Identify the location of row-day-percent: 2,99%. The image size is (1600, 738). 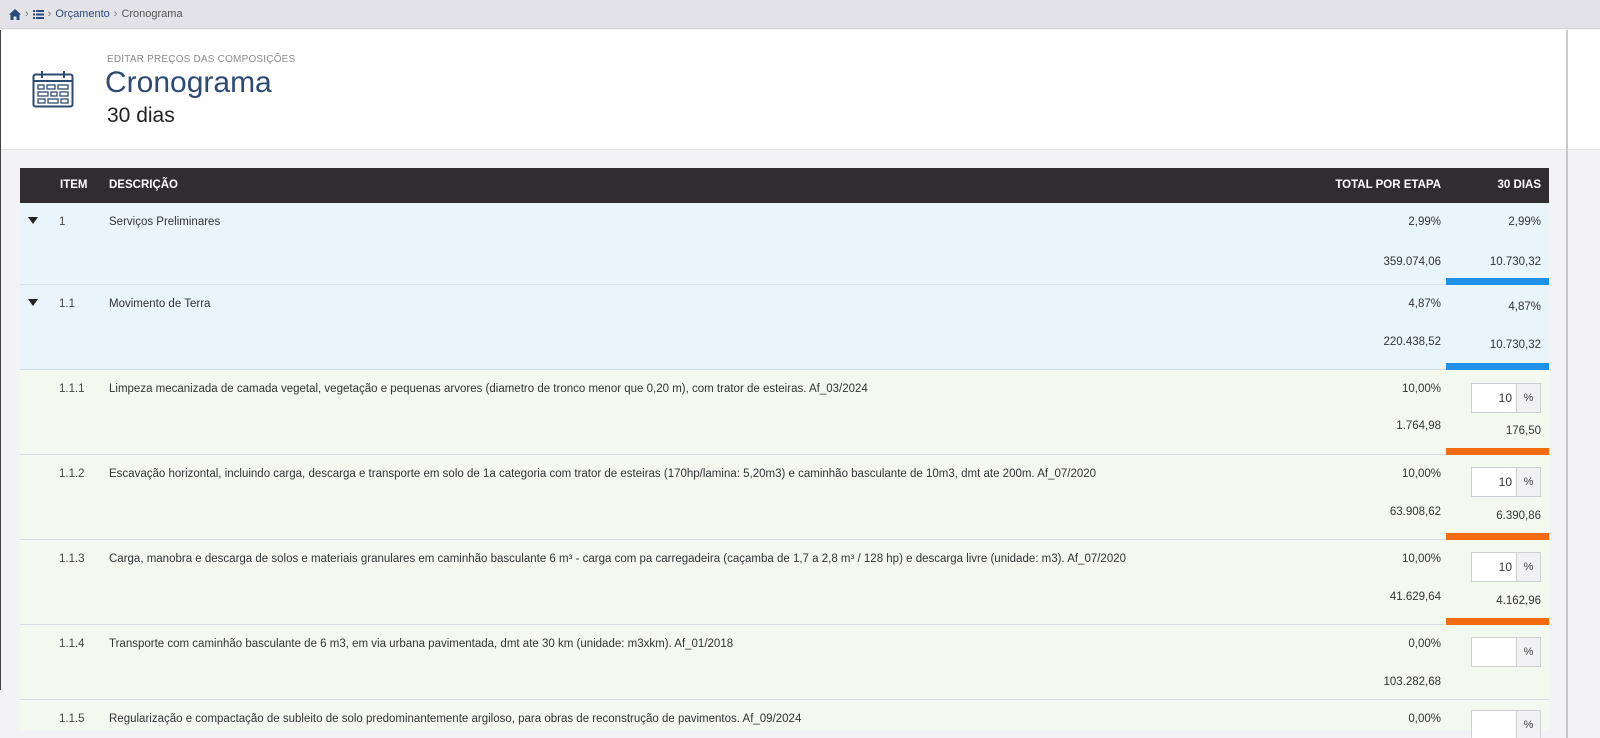
(1524, 222).